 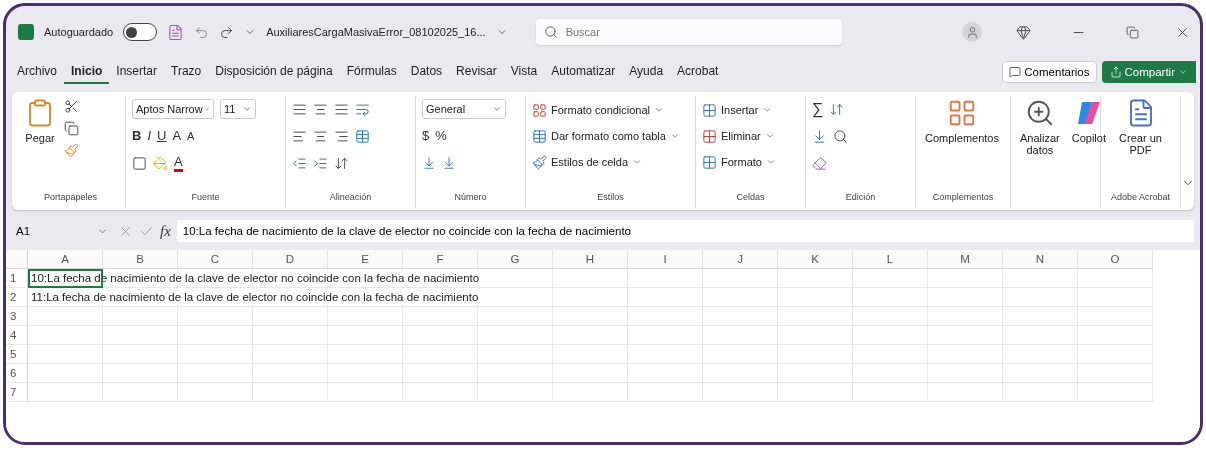 I want to click on search-icon, so click(x=840, y=136).